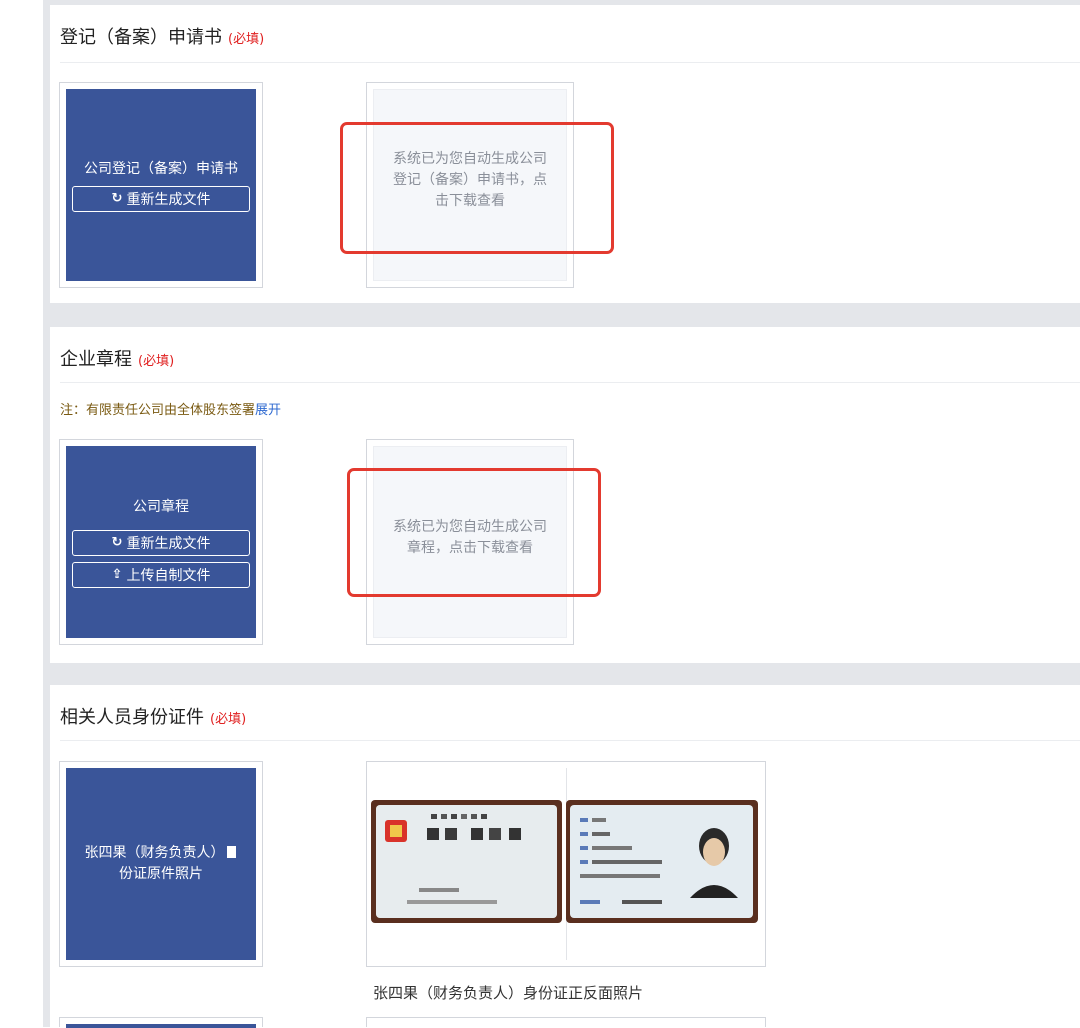 The height and width of the screenshot is (1028, 1080). Describe the element at coordinates (132, 717) in the screenshot. I see `section-title-text: 相关人员身份证件` at that location.